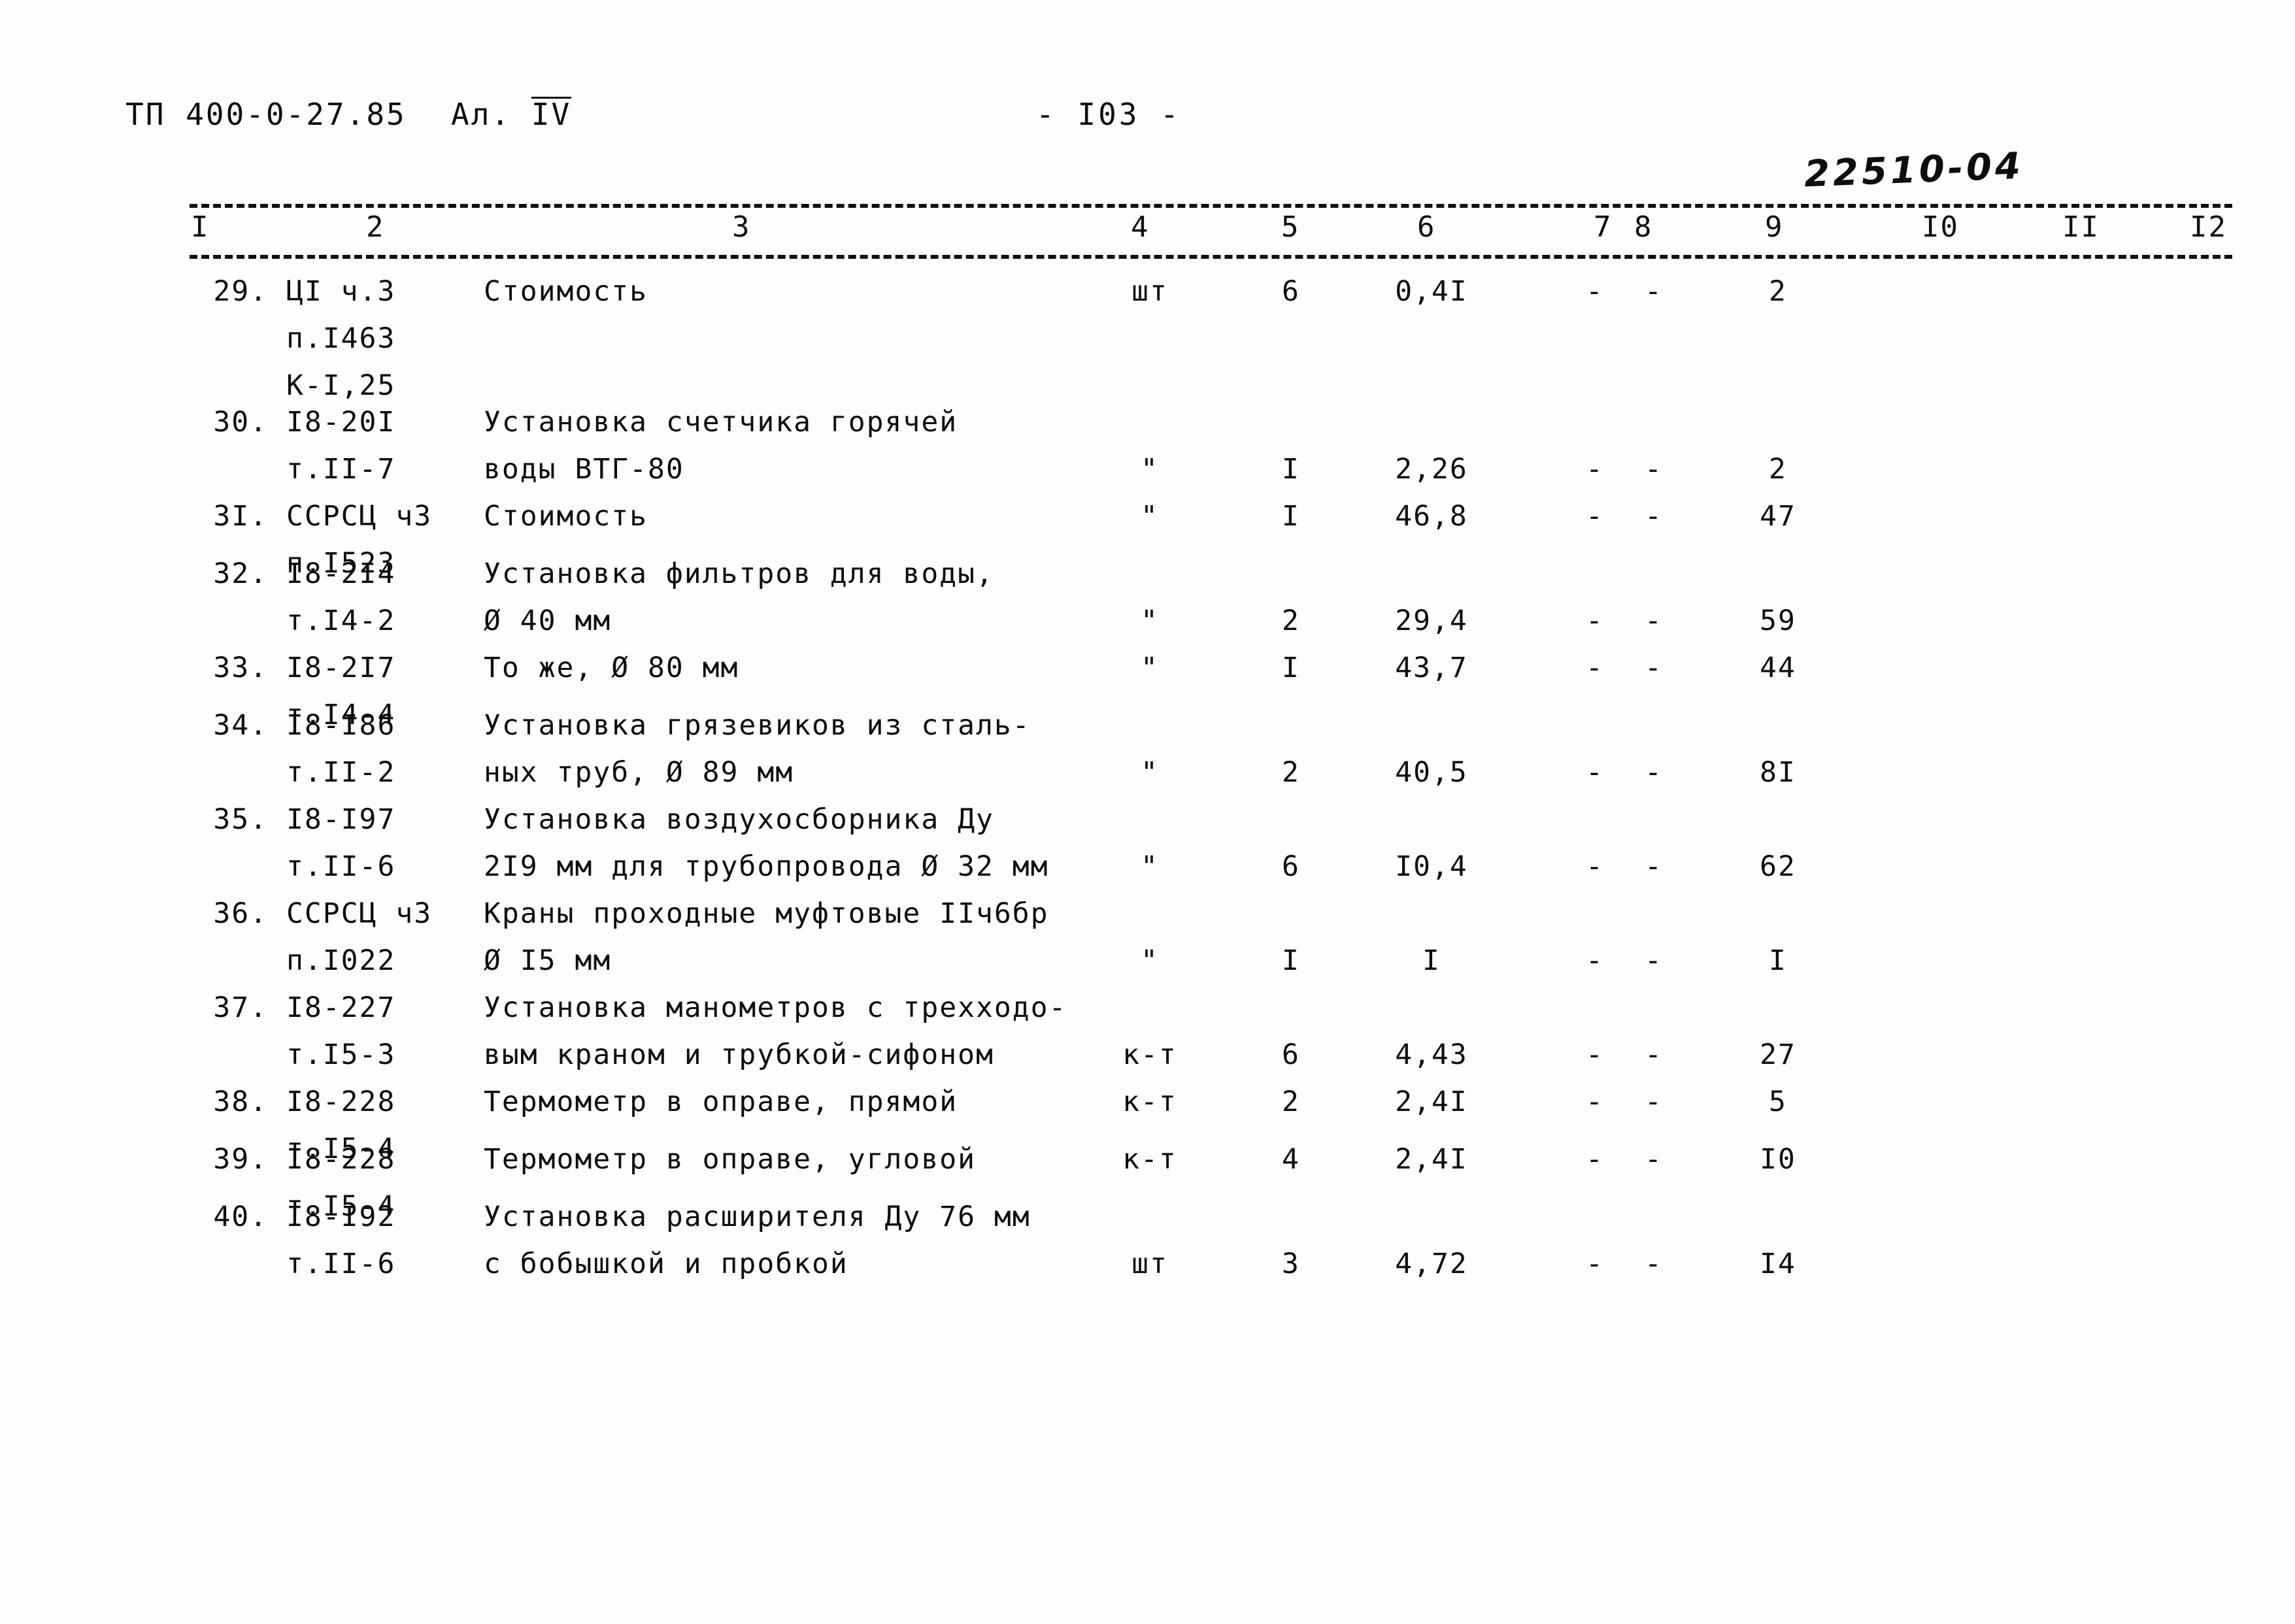  I want to click on album-label: Ал. IV, so click(511, 114).